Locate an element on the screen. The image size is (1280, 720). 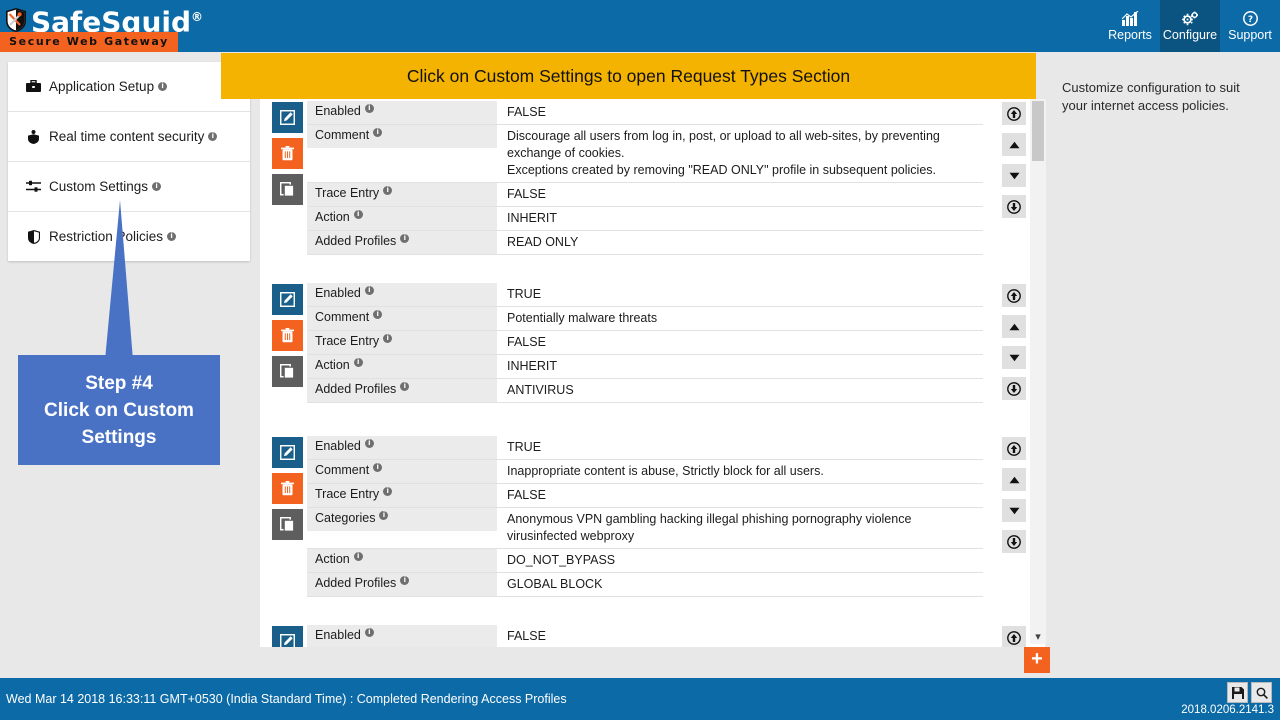
sliders-icon is located at coordinates (33, 186).